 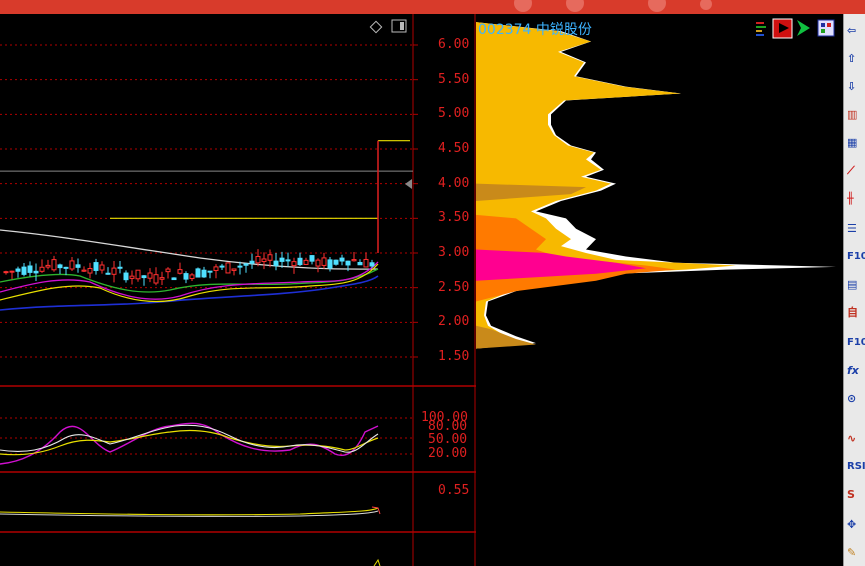 I want to click on f10-alt-icon: F10, so click(x=856, y=343).